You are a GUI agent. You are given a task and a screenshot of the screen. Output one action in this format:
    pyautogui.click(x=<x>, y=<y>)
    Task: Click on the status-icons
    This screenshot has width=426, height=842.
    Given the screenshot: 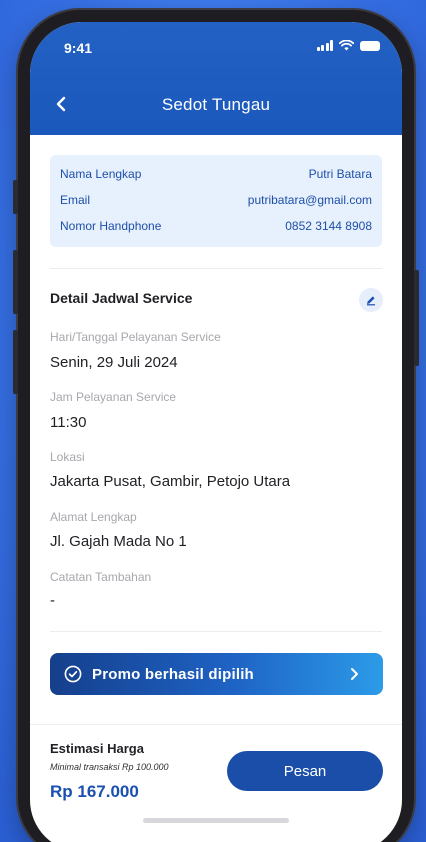 What is the action you would take?
    pyautogui.click(x=348, y=45)
    